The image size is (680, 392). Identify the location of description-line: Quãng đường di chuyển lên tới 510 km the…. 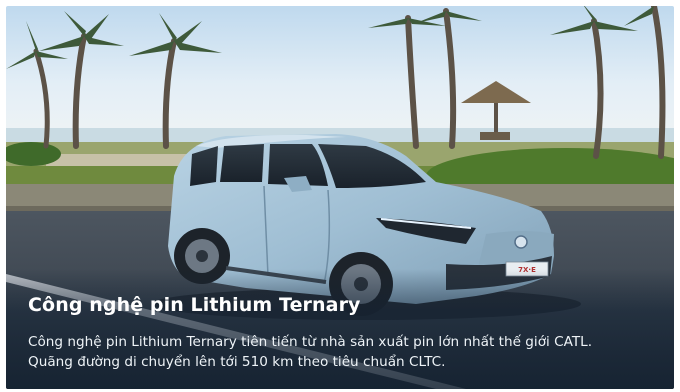
(237, 362).